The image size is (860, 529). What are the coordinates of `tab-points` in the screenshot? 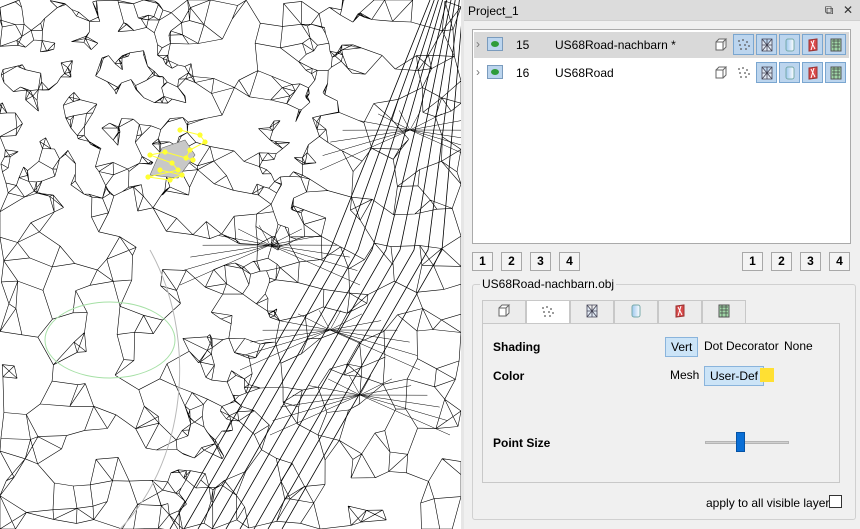 It's located at (548, 312).